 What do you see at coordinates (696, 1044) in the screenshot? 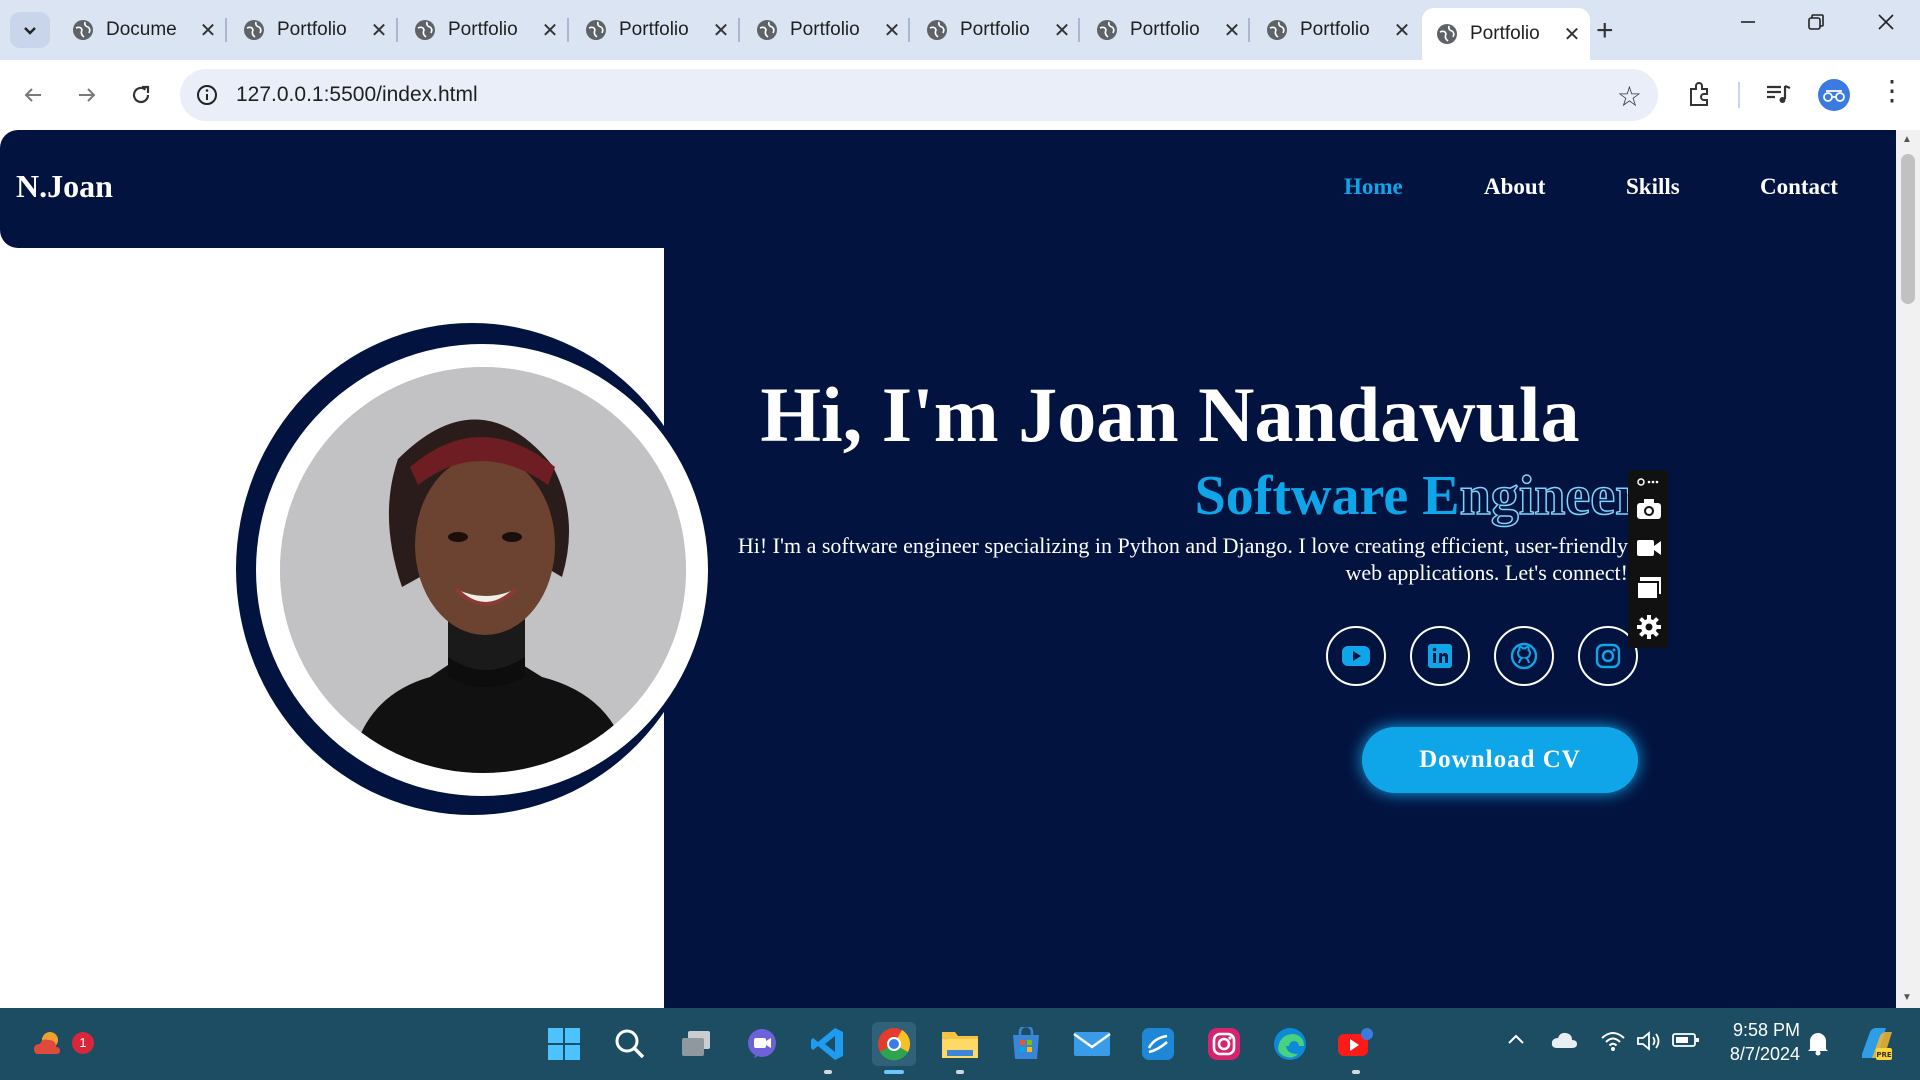
I see `taskbar-task-view` at bounding box center [696, 1044].